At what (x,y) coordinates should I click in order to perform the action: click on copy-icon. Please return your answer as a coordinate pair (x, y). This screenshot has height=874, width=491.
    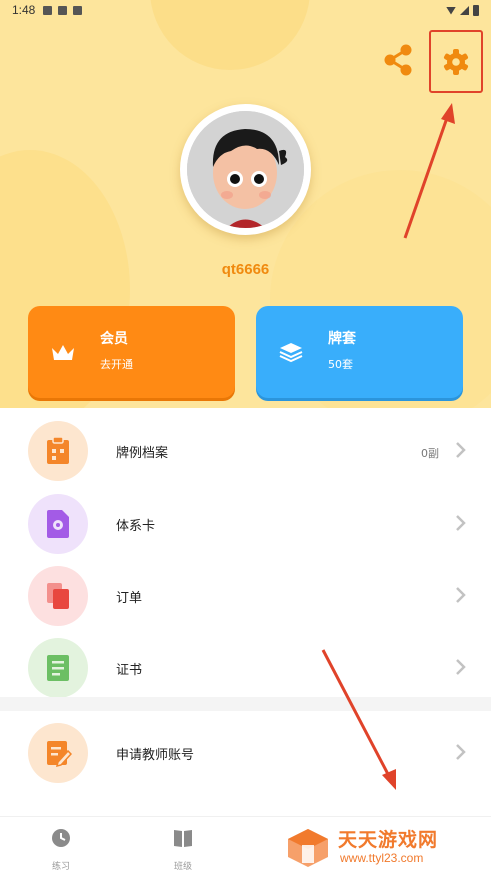
    Looking at the image, I should click on (58, 596).